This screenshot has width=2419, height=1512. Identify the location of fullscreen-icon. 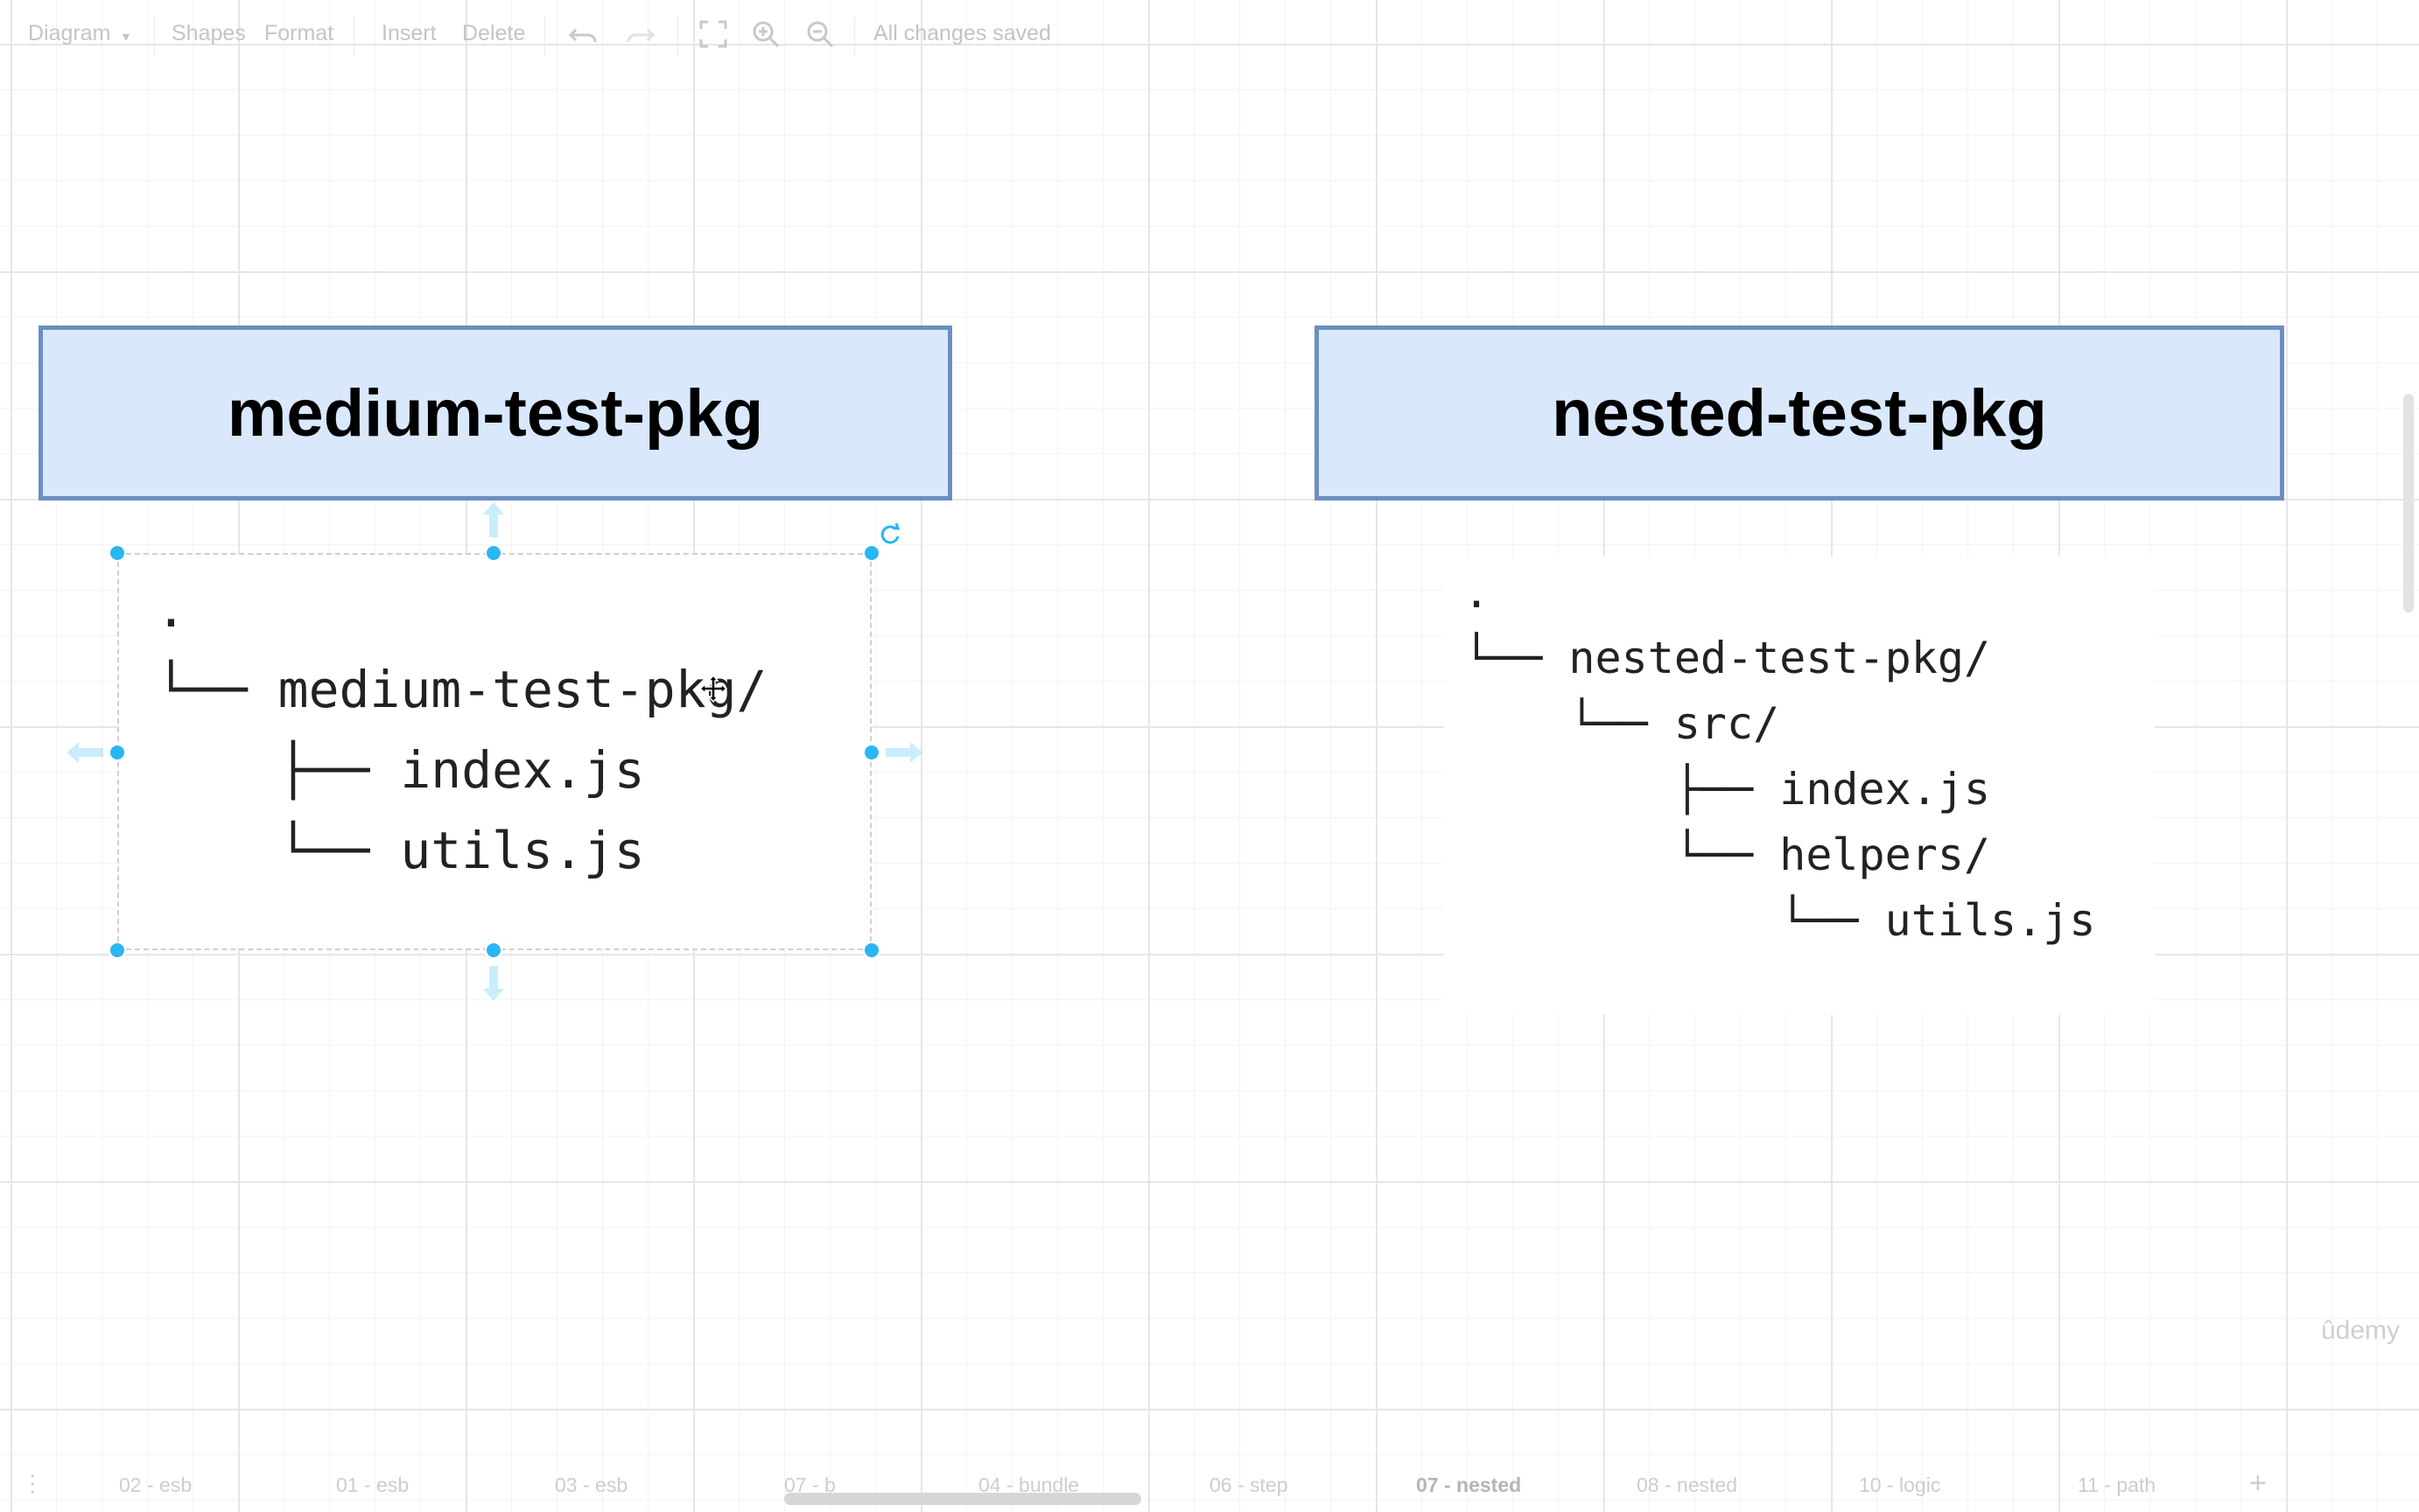
(713, 34).